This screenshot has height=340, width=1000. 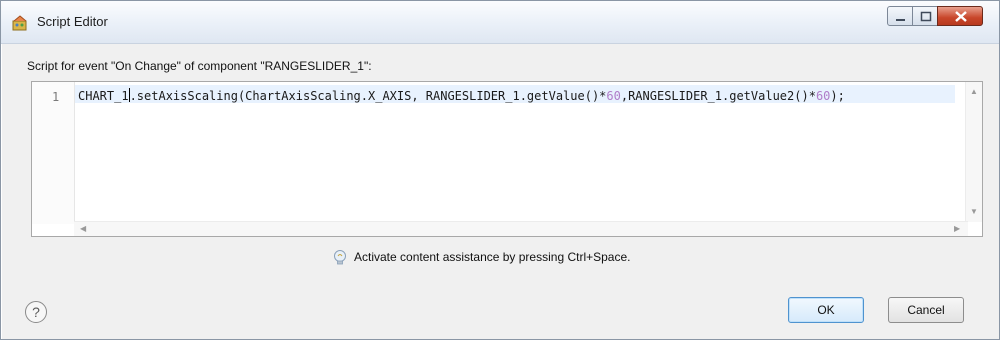 I want to click on horizontal-scrollbar: ◀ ▶, so click(x=521, y=228).